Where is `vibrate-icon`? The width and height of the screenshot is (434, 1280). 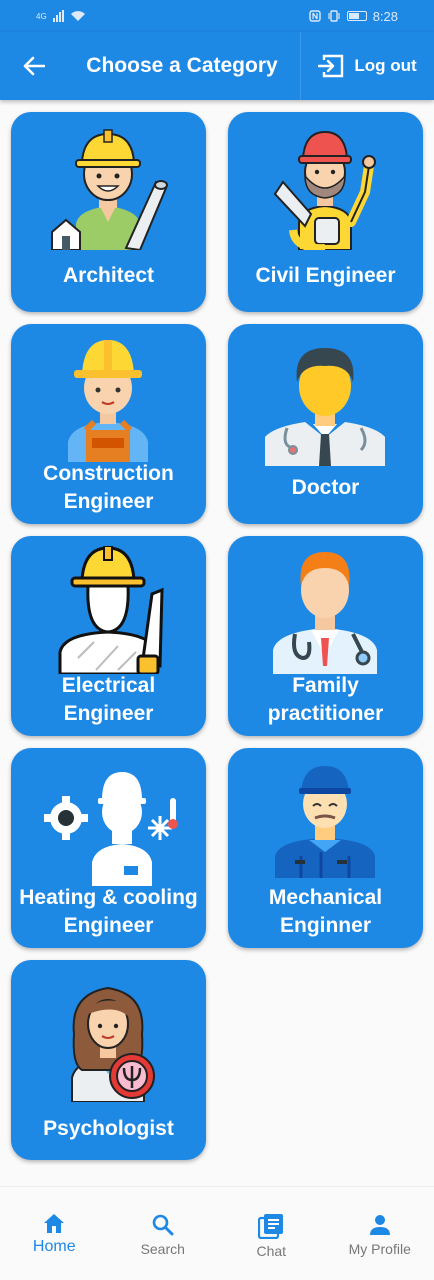 vibrate-icon is located at coordinates (334, 16).